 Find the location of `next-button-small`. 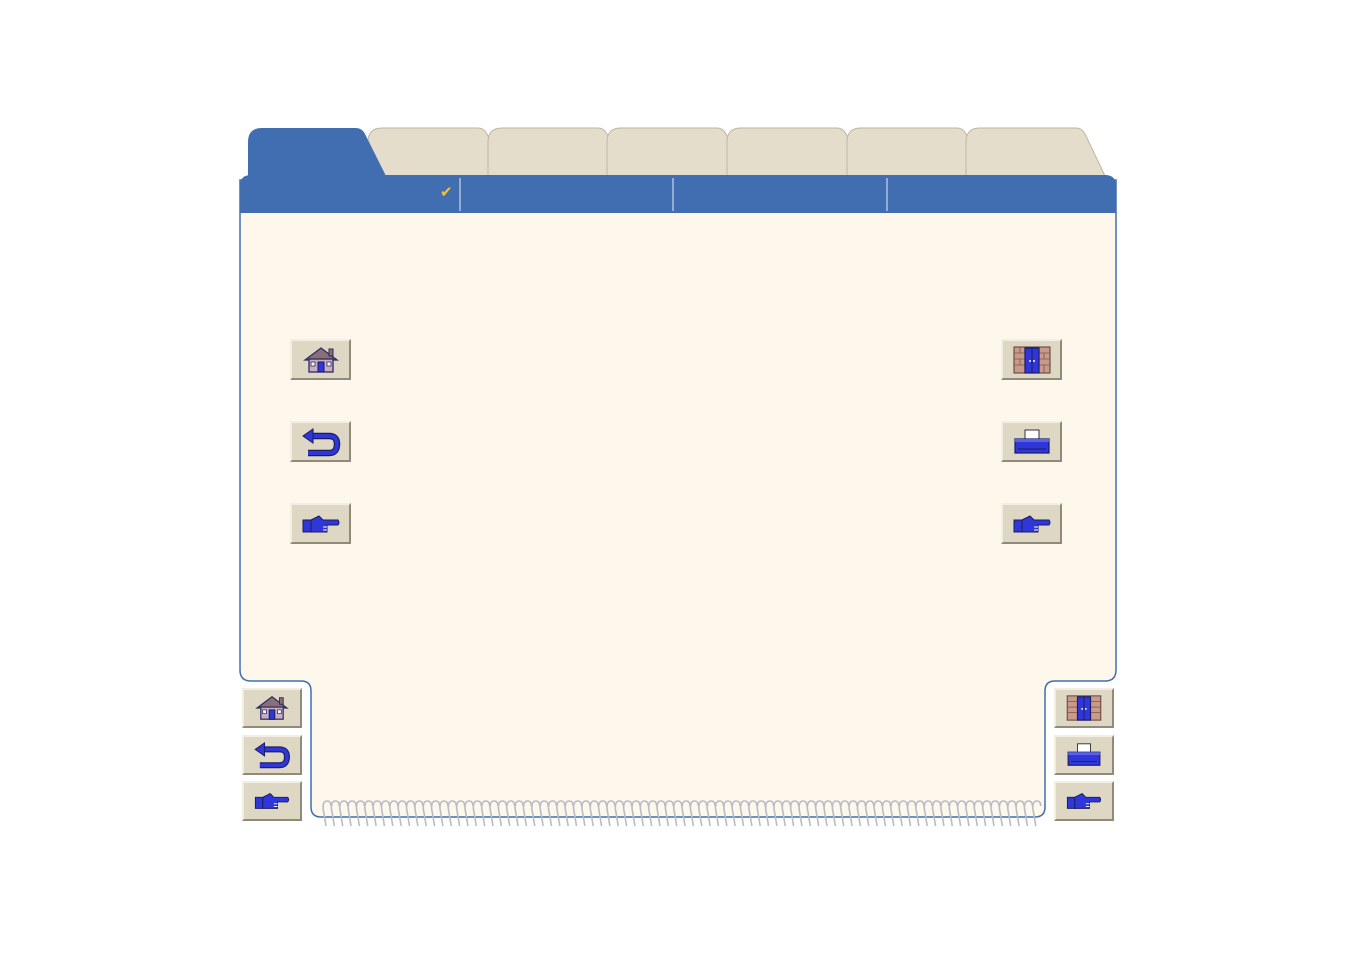

next-button-small is located at coordinates (272, 801).